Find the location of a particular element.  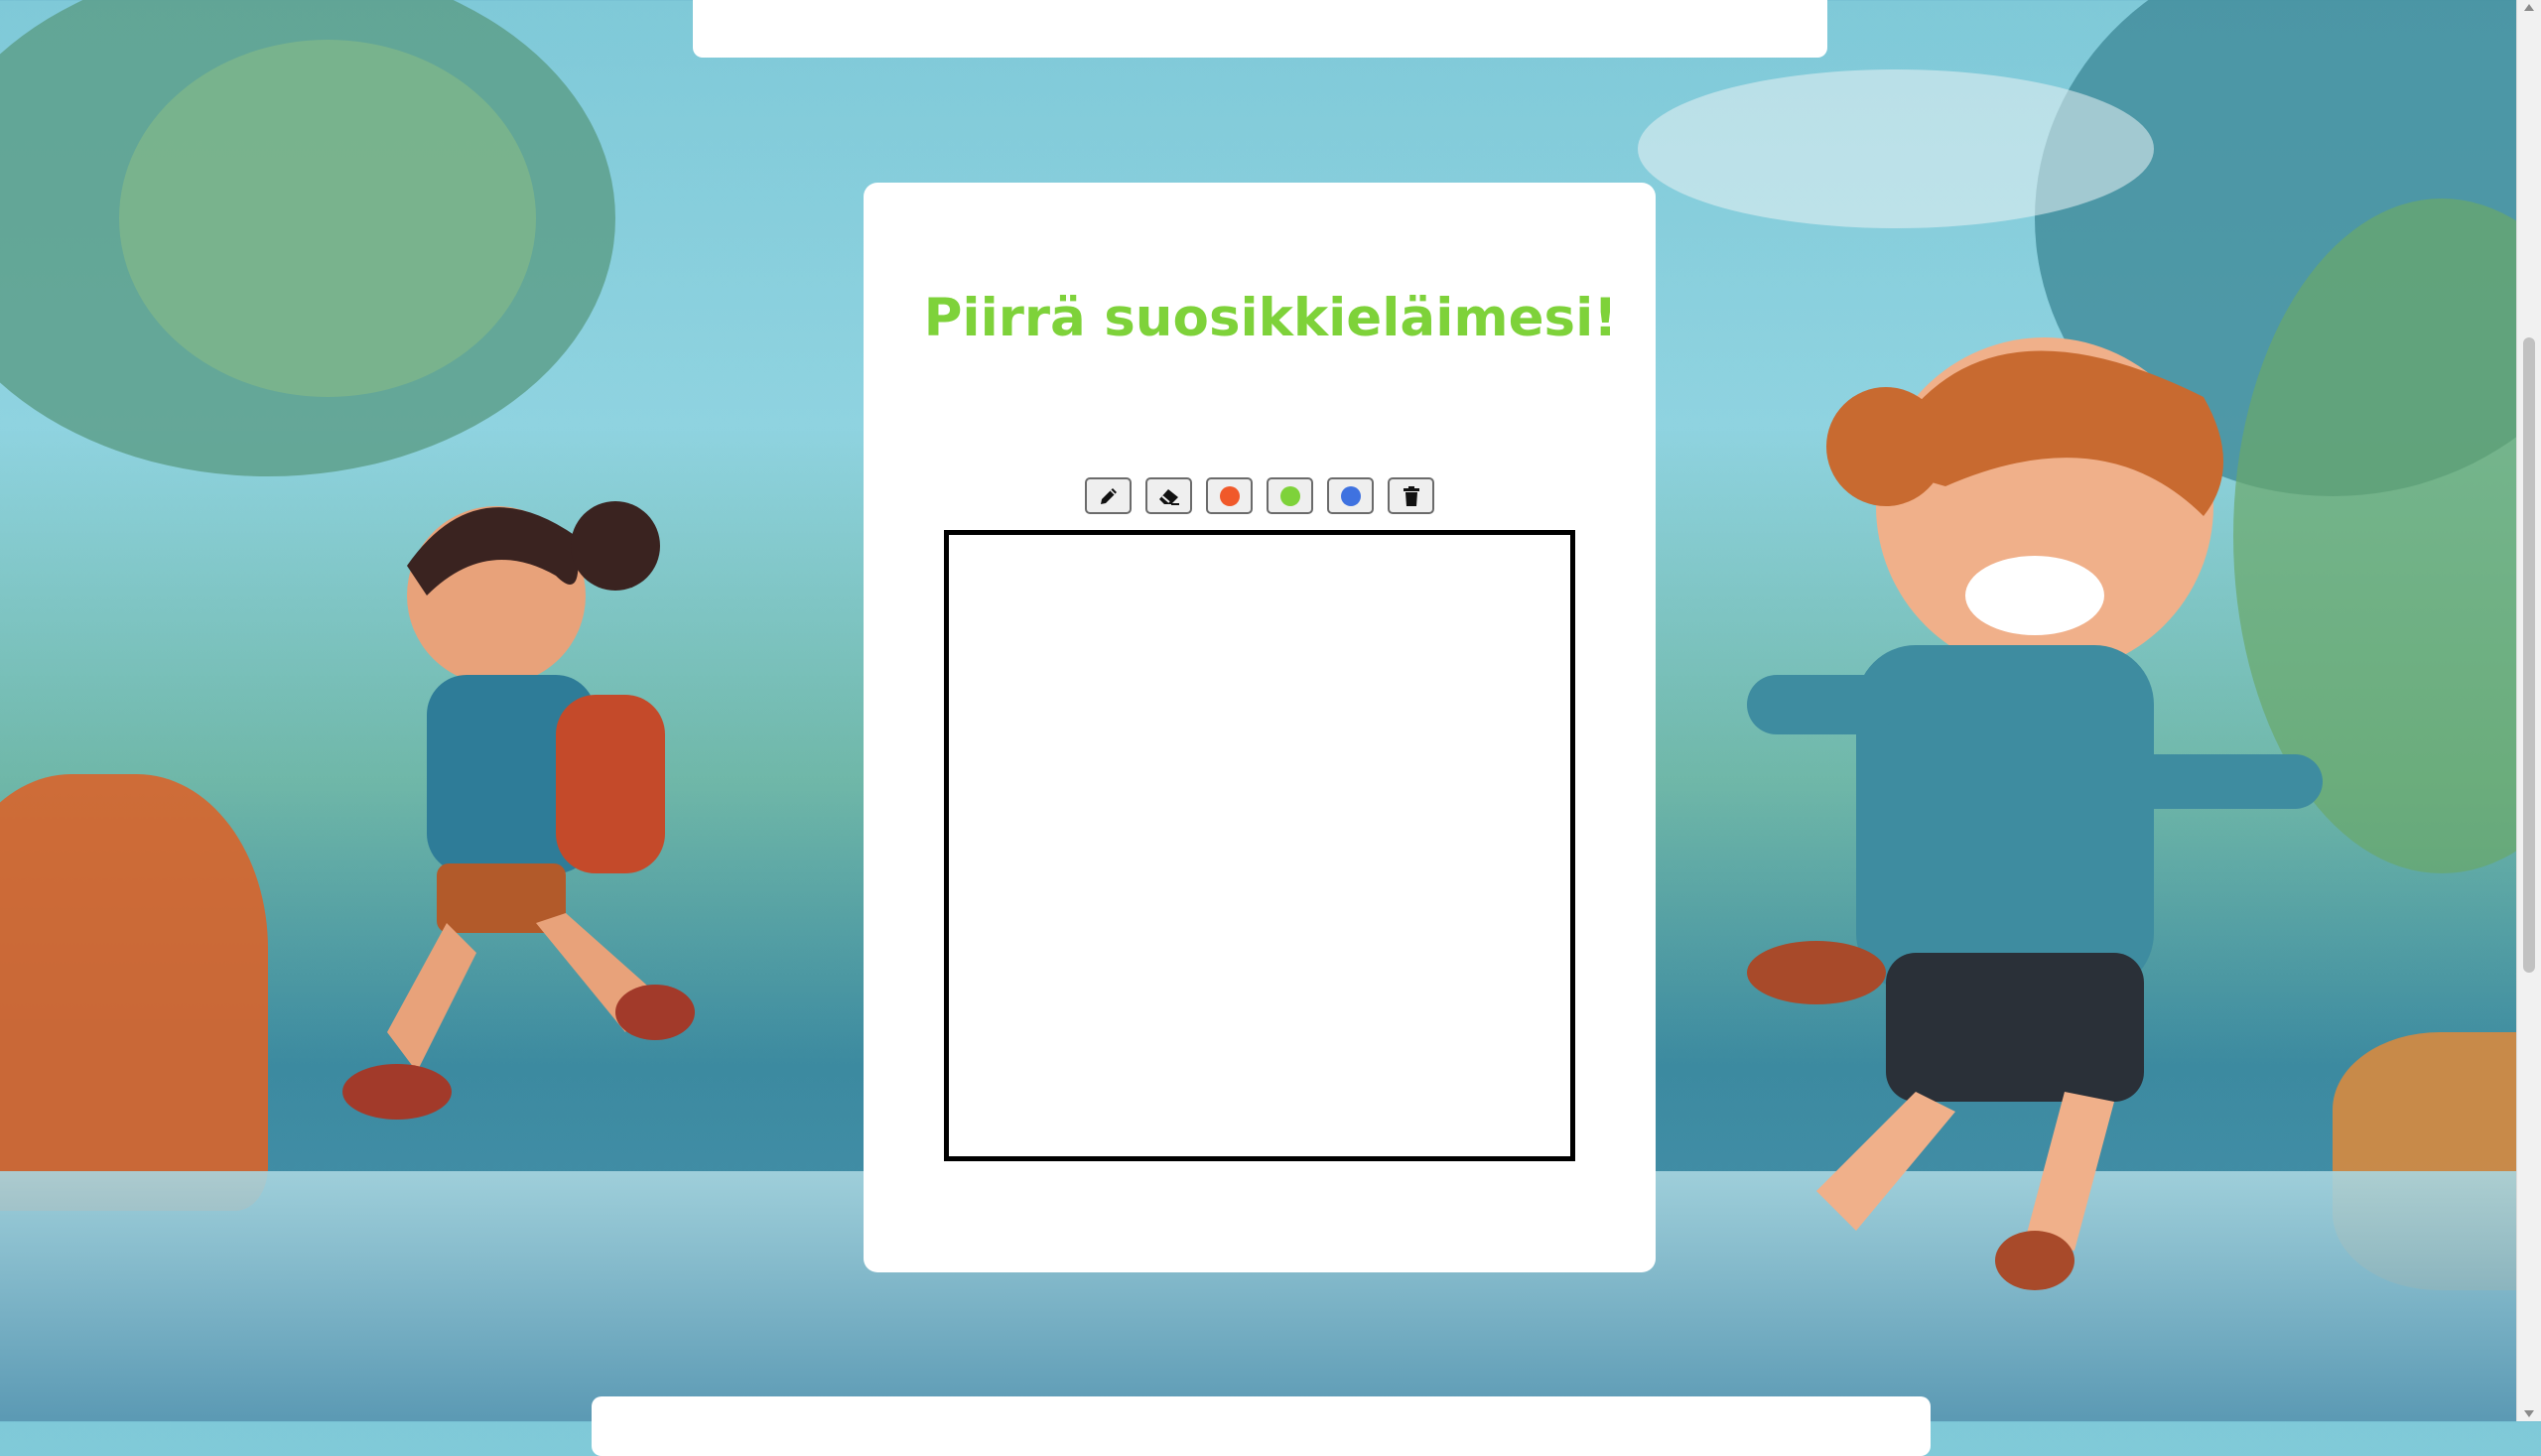

running-boy-illustration is located at coordinates (2035, 813).